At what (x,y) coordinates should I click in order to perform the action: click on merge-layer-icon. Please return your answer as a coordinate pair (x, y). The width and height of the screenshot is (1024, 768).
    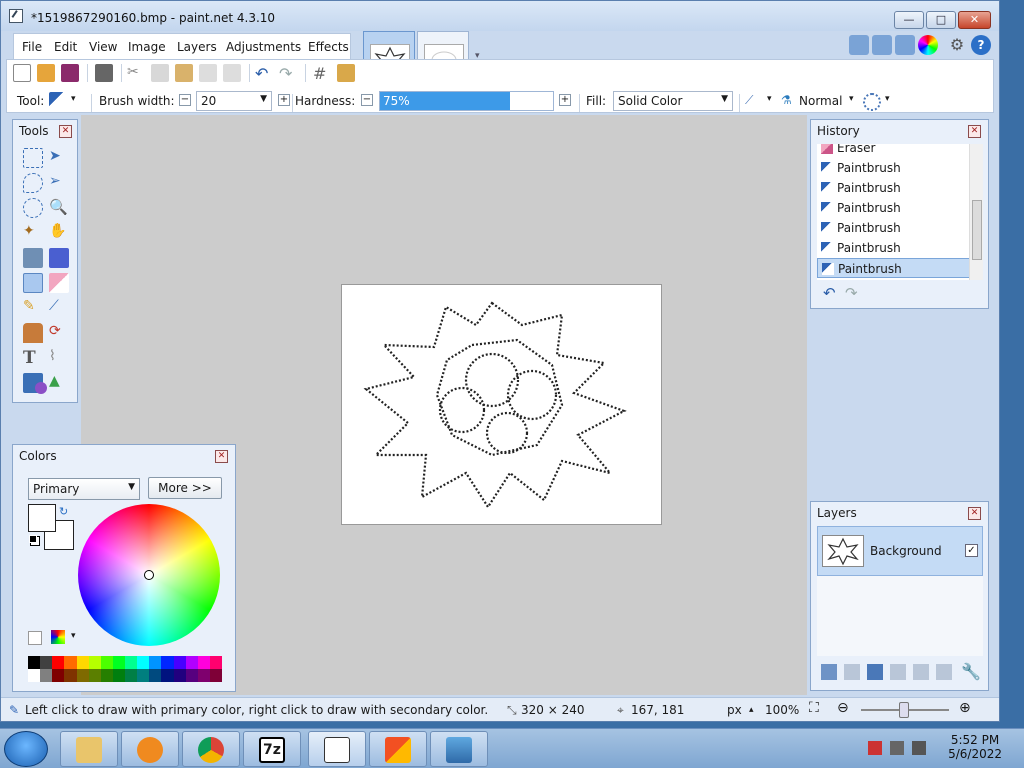
    Looking at the image, I should click on (898, 672).